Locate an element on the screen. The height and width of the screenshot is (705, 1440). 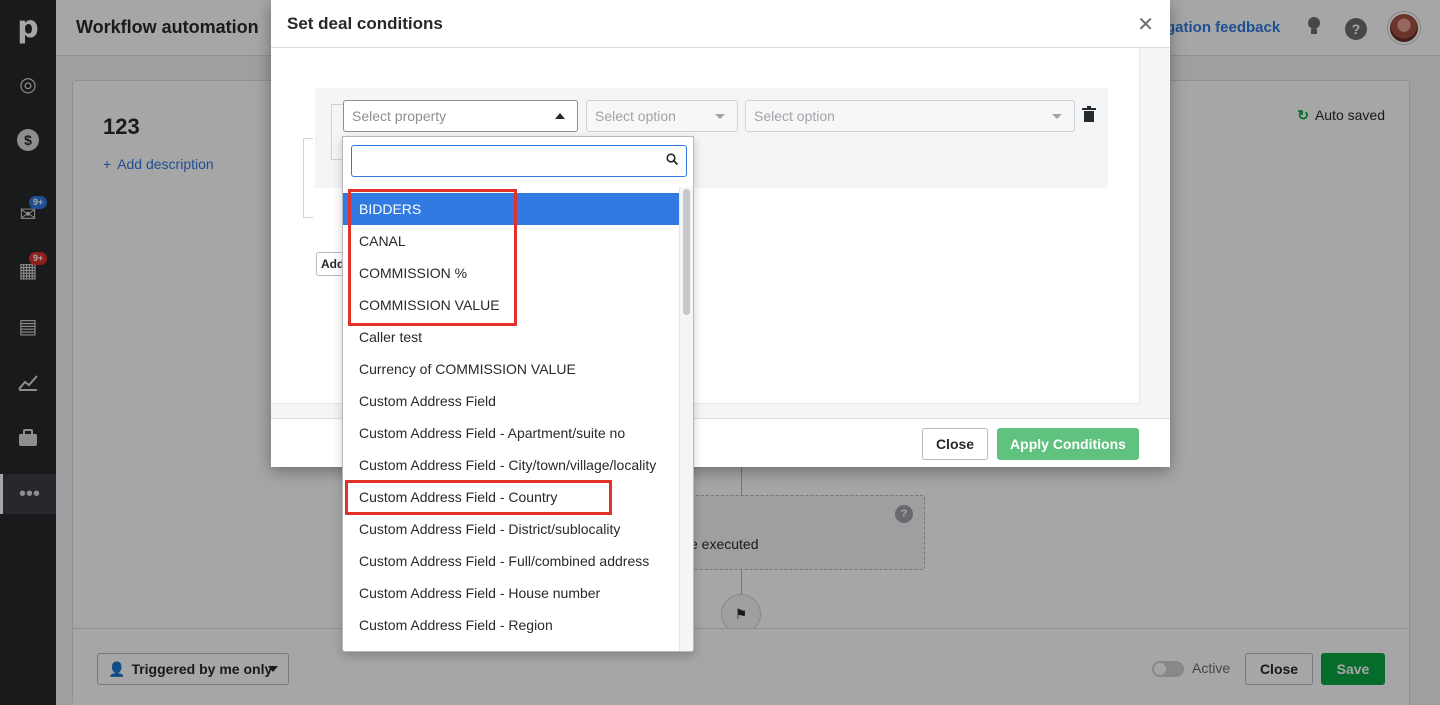
property-search-input is located at coordinates (519, 161).